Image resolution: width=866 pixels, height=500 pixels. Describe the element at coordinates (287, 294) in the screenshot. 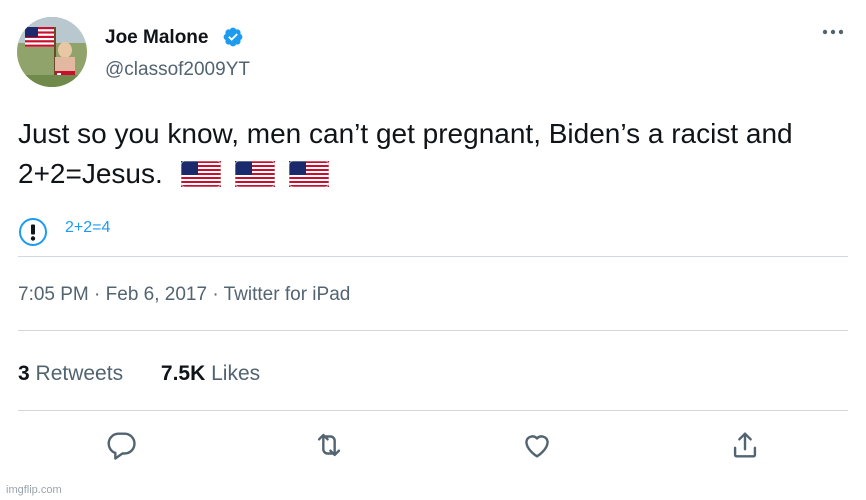

I see `tweet-source: Twitter for iPad` at that location.